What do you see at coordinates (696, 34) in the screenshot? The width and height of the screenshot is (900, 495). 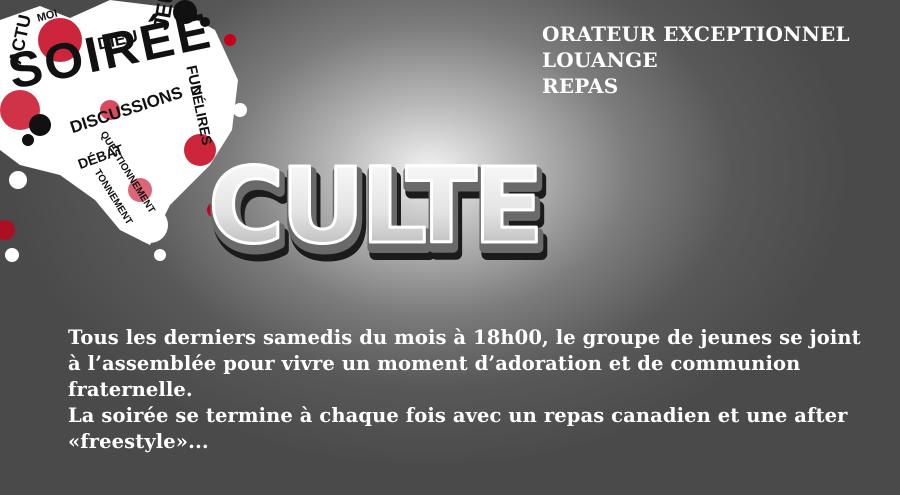 I see `feature-item: ORATEUR EXCEPTIONNEL` at bounding box center [696, 34].